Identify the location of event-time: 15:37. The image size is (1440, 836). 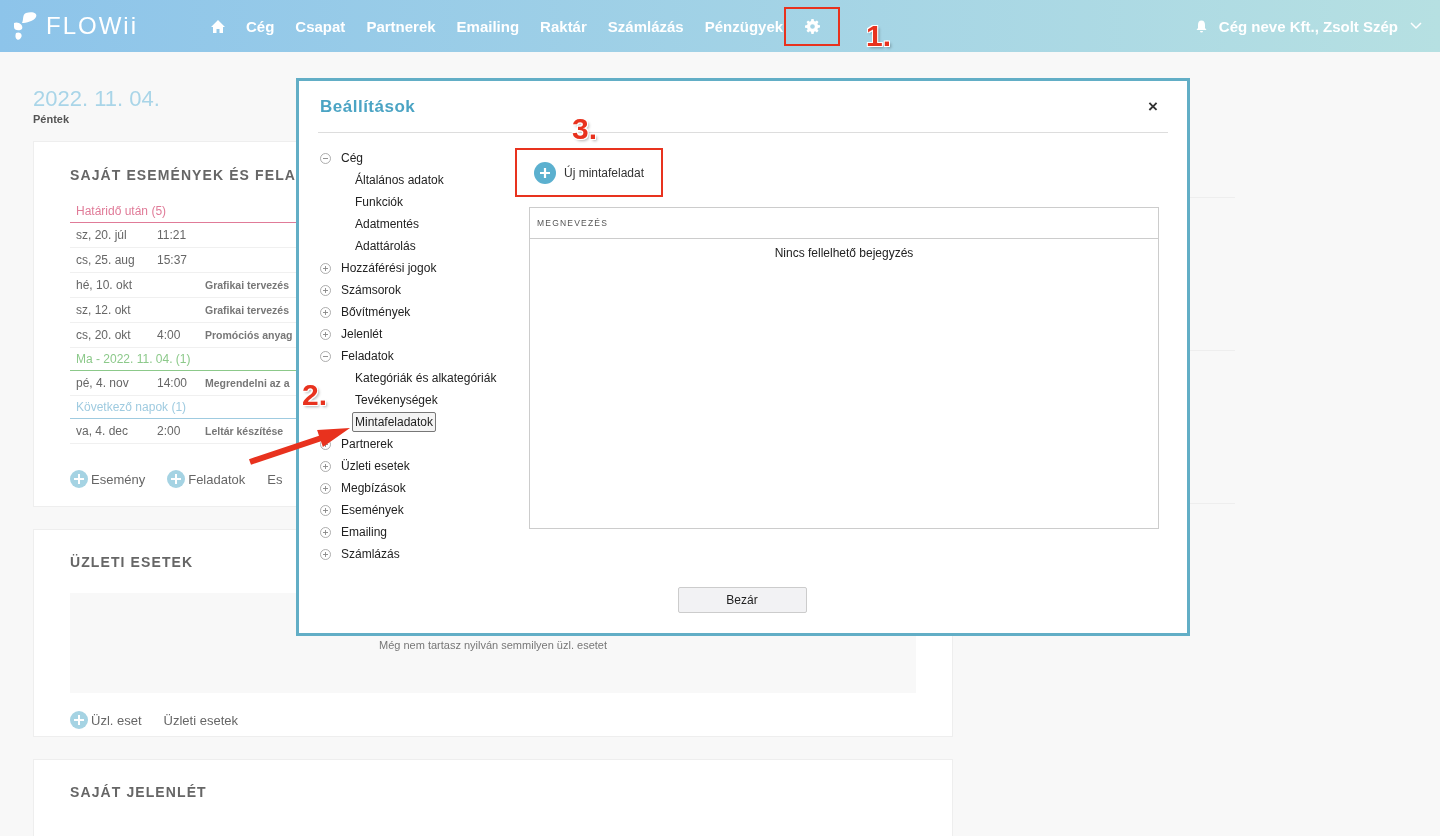
(172, 260).